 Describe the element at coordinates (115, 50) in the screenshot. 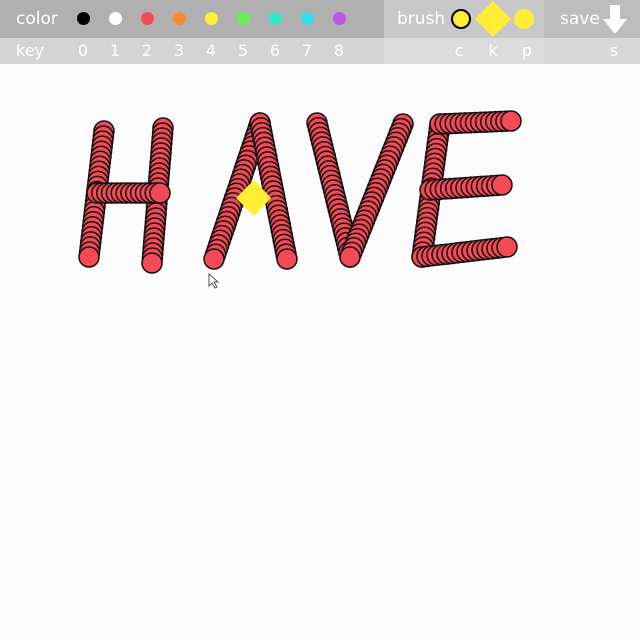

I see `color-key-1: 1` at that location.